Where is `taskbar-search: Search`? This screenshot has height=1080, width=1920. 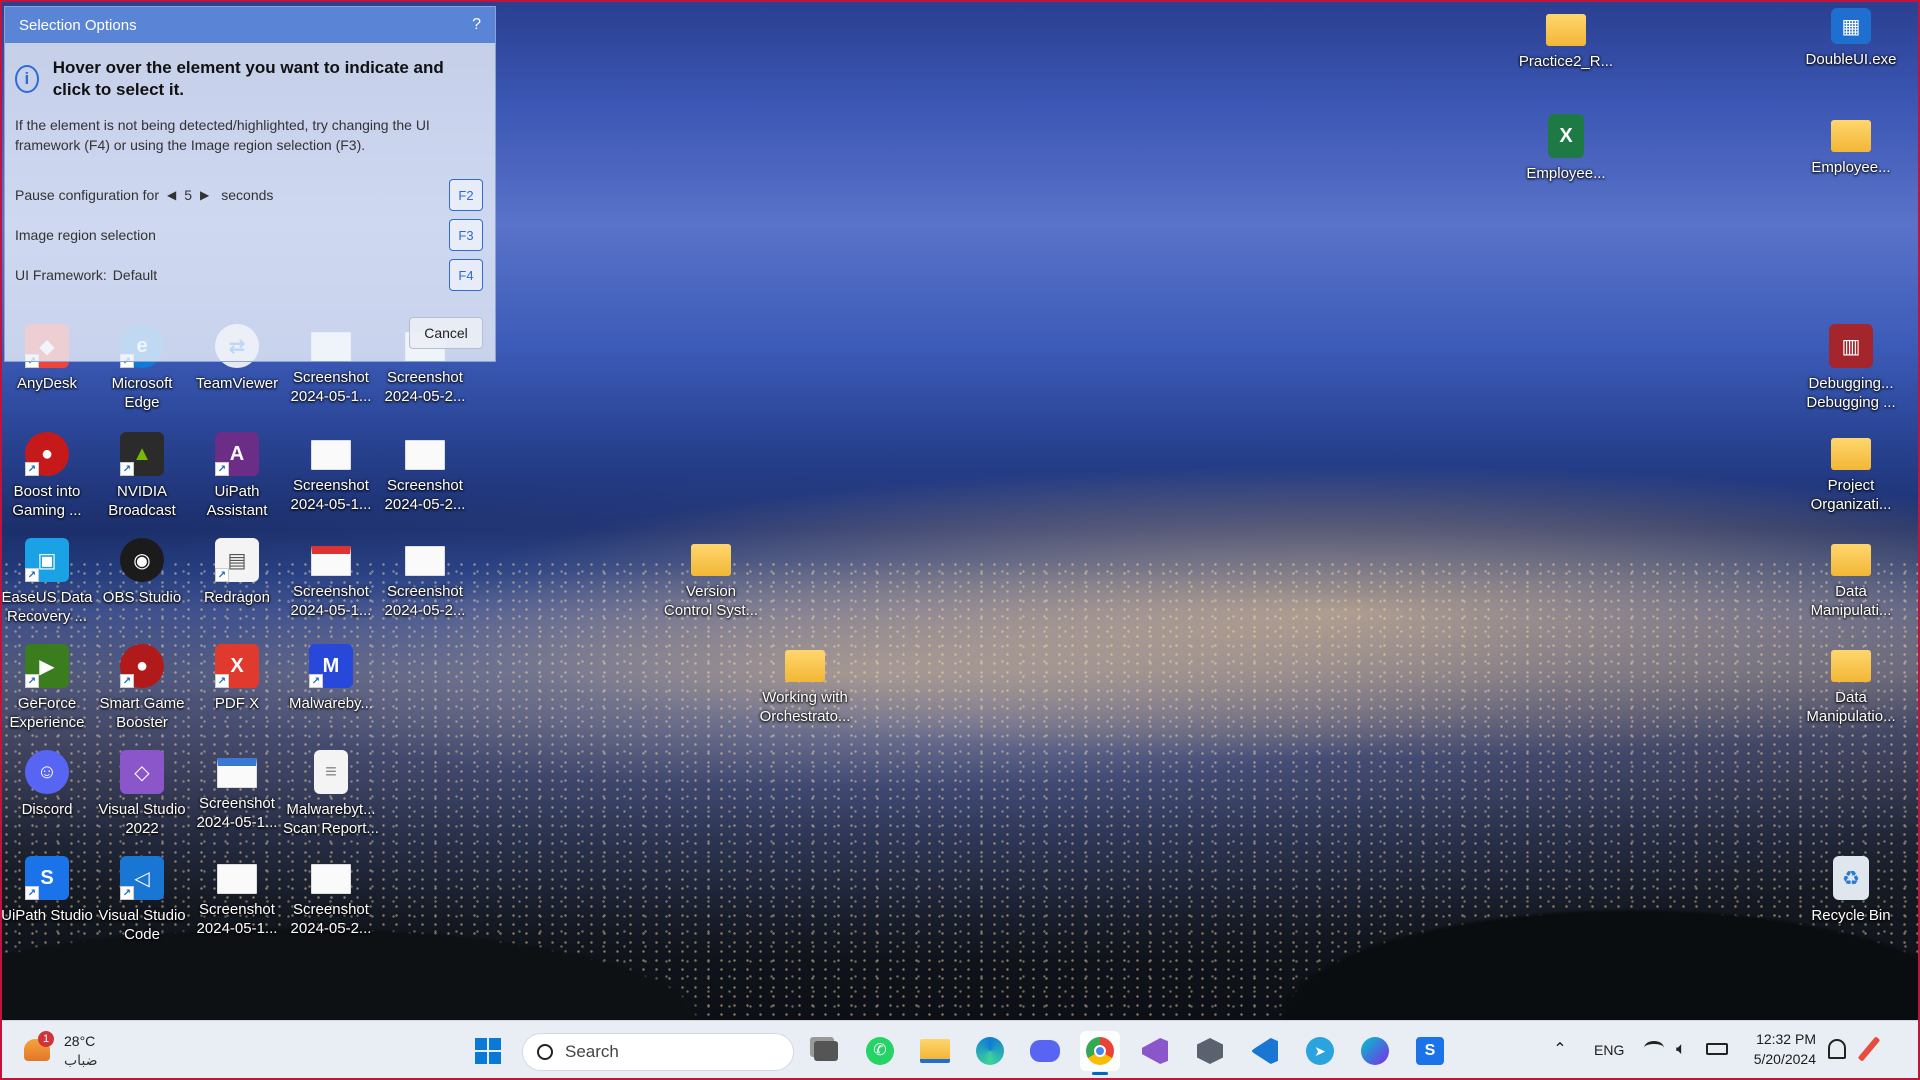
taskbar-search: Search is located at coordinates (658, 1052).